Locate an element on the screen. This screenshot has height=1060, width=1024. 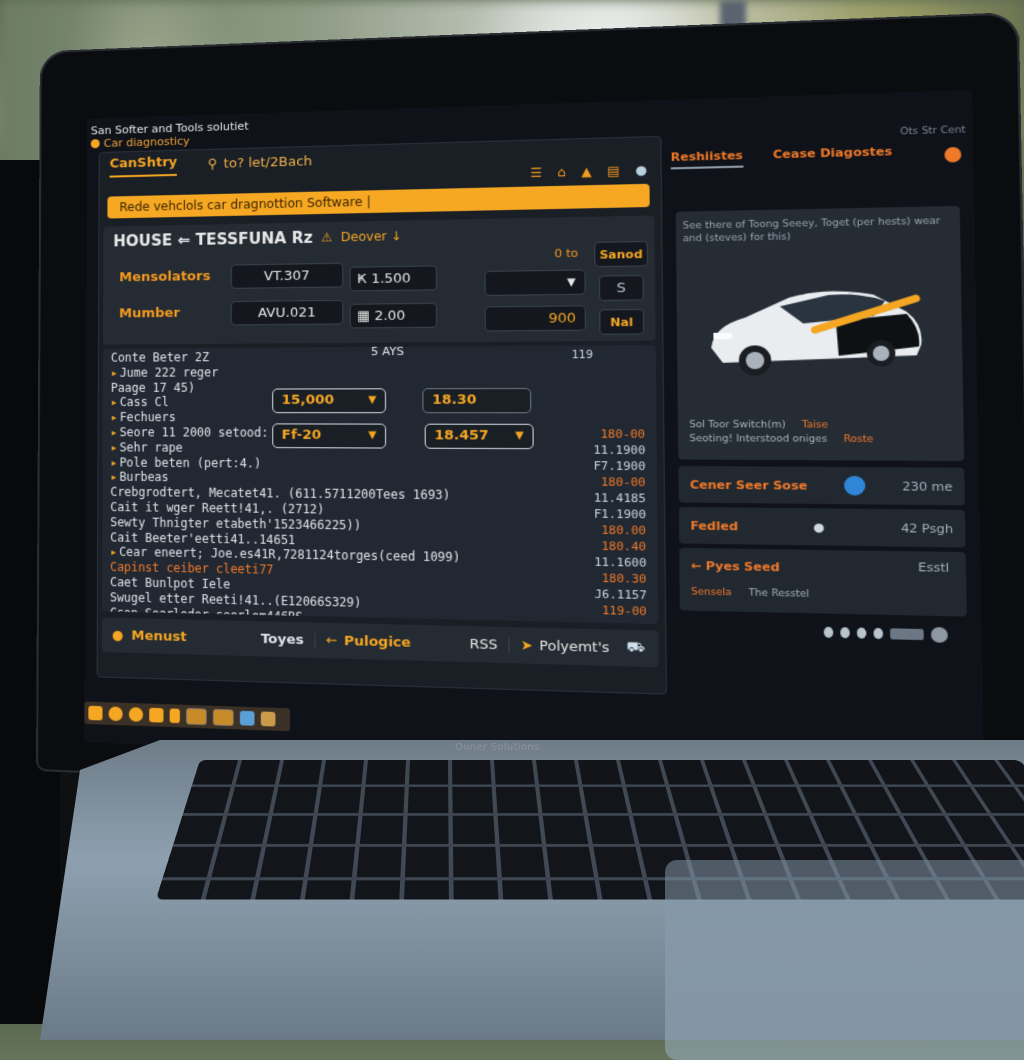
tab-results: Reshiistes is located at coordinates (707, 159).